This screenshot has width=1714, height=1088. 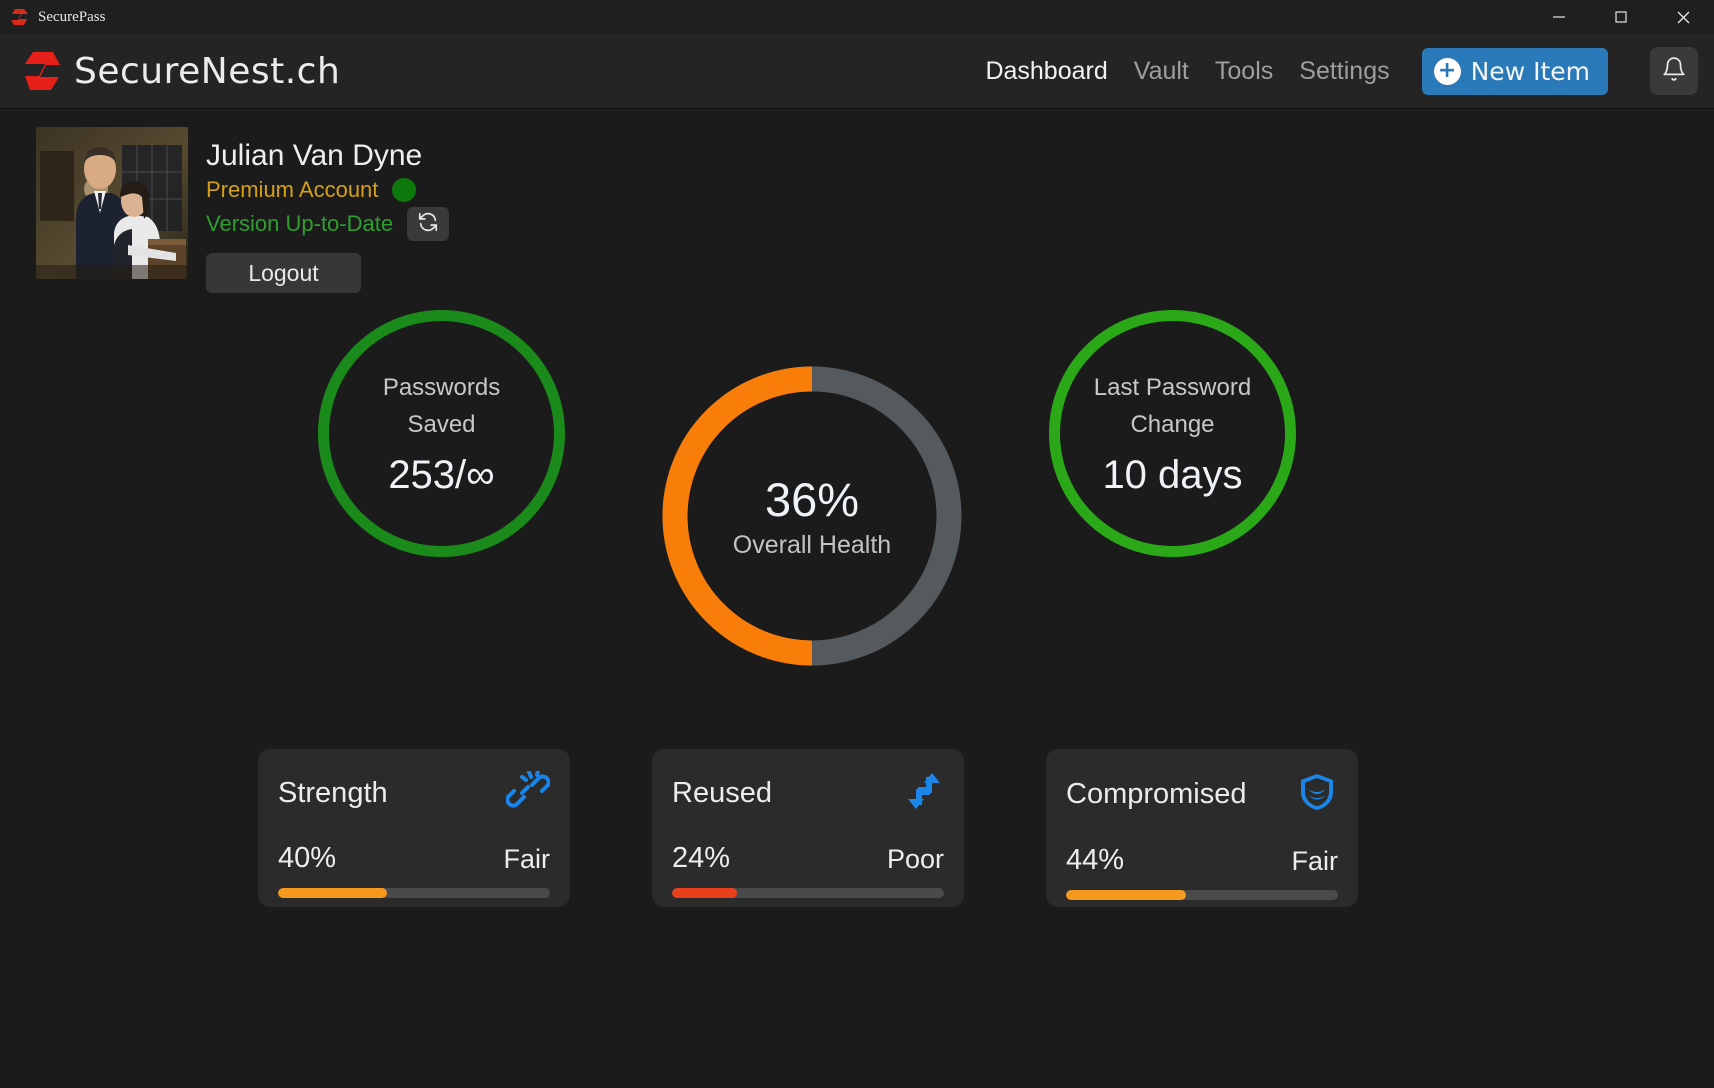 What do you see at coordinates (1244, 71) in the screenshot?
I see `nav-item-tools: Tools` at bounding box center [1244, 71].